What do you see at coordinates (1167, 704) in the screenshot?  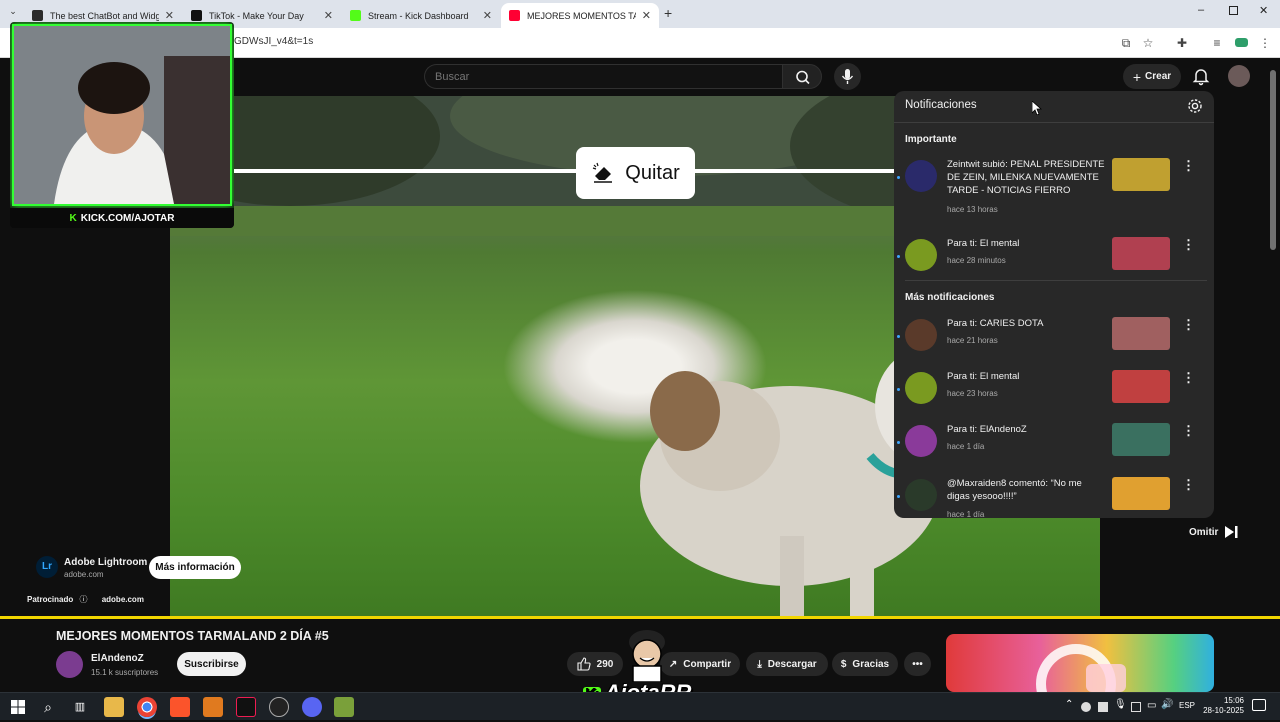 I see `volume-icon: 🔊` at bounding box center [1167, 704].